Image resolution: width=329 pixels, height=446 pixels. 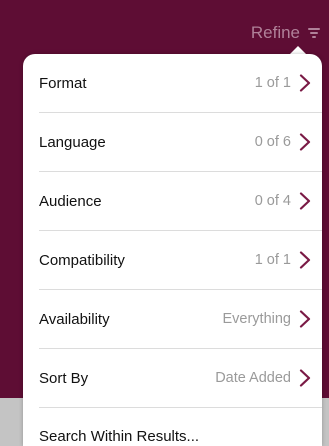 I want to click on menu-item-label: Audience, so click(x=70, y=201).